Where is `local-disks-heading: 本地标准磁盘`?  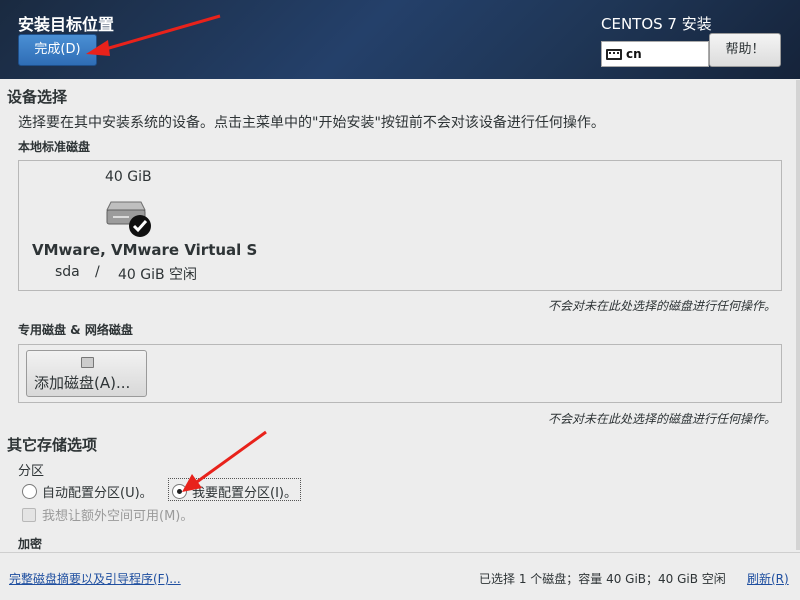 local-disks-heading: 本地标准磁盘 is located at coordinates (54, 147).